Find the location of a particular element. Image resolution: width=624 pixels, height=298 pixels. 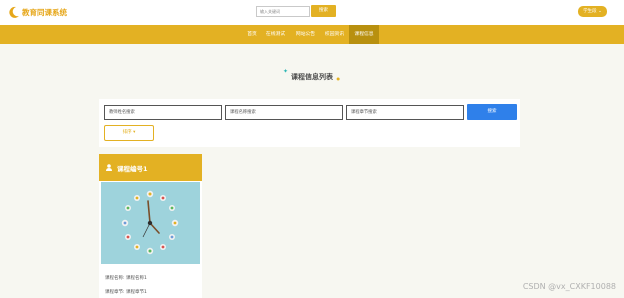

course-name-label: 课程名称: is located at coordinates (115, 278).